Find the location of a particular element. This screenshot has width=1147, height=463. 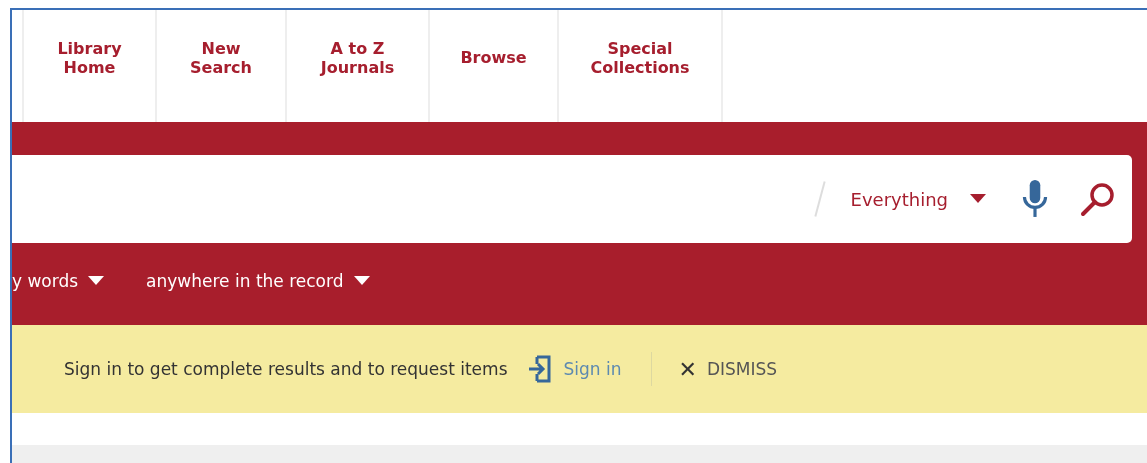

search-icon is located at coordinates (1098, 199).